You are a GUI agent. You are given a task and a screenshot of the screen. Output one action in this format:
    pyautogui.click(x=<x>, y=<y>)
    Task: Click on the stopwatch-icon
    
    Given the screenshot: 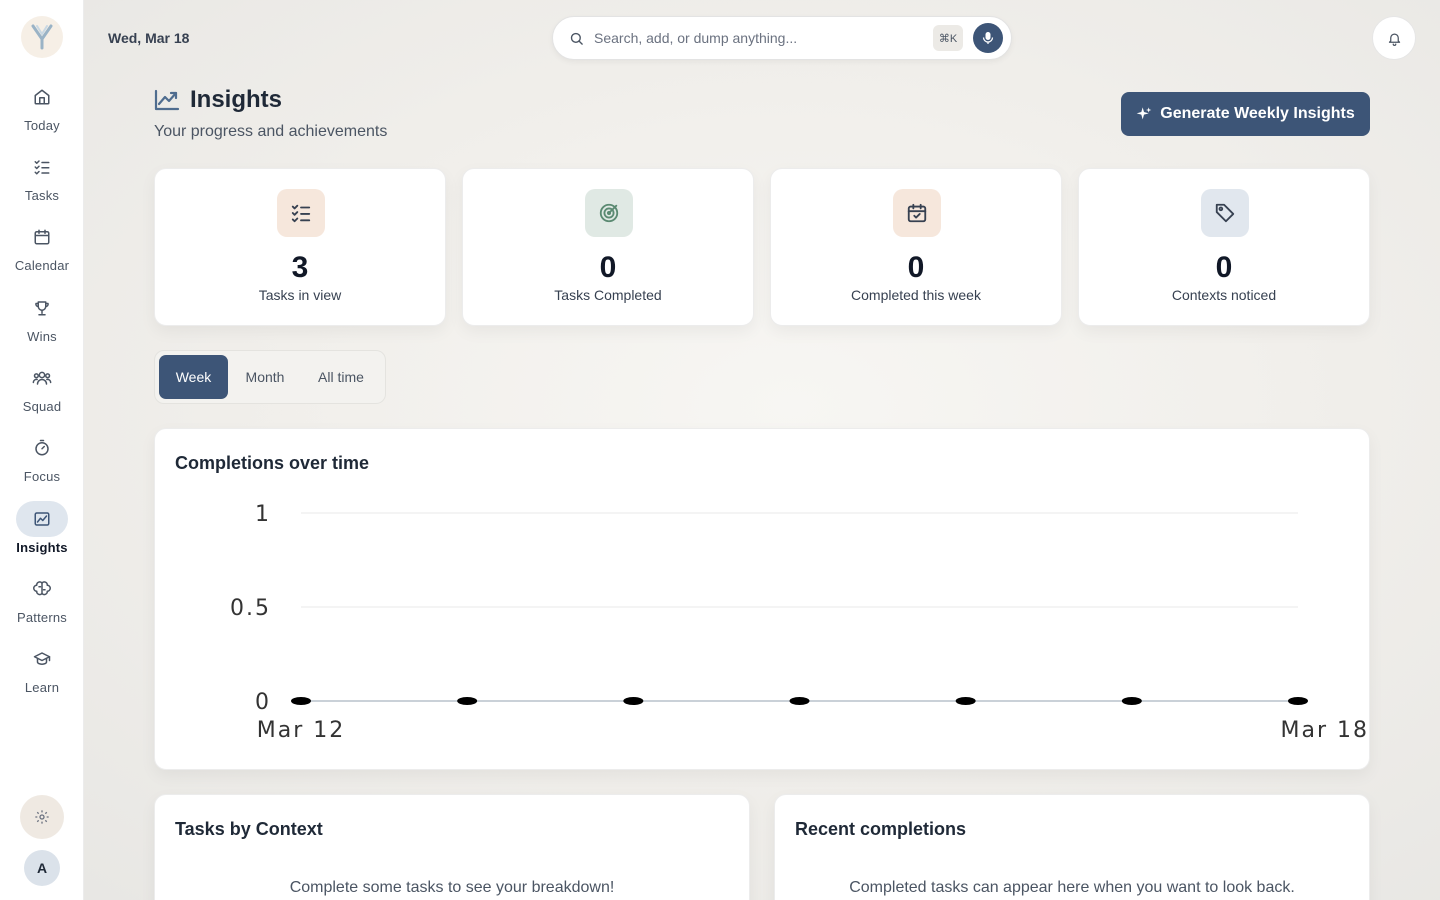 What is the action you would take?
    pyautogui.click(x=42, y=448)
    